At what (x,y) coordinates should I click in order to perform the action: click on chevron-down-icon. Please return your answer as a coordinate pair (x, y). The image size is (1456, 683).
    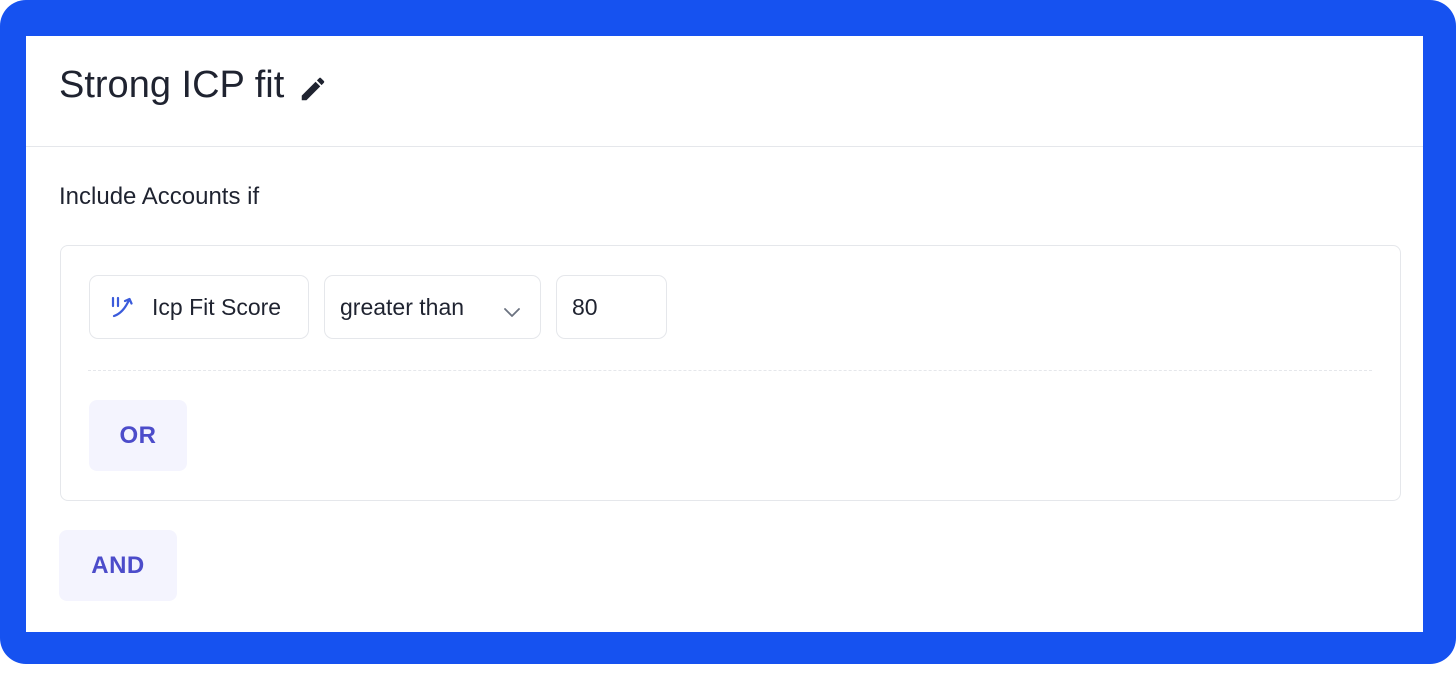
    Looking at the image, I should click on (512, 307).